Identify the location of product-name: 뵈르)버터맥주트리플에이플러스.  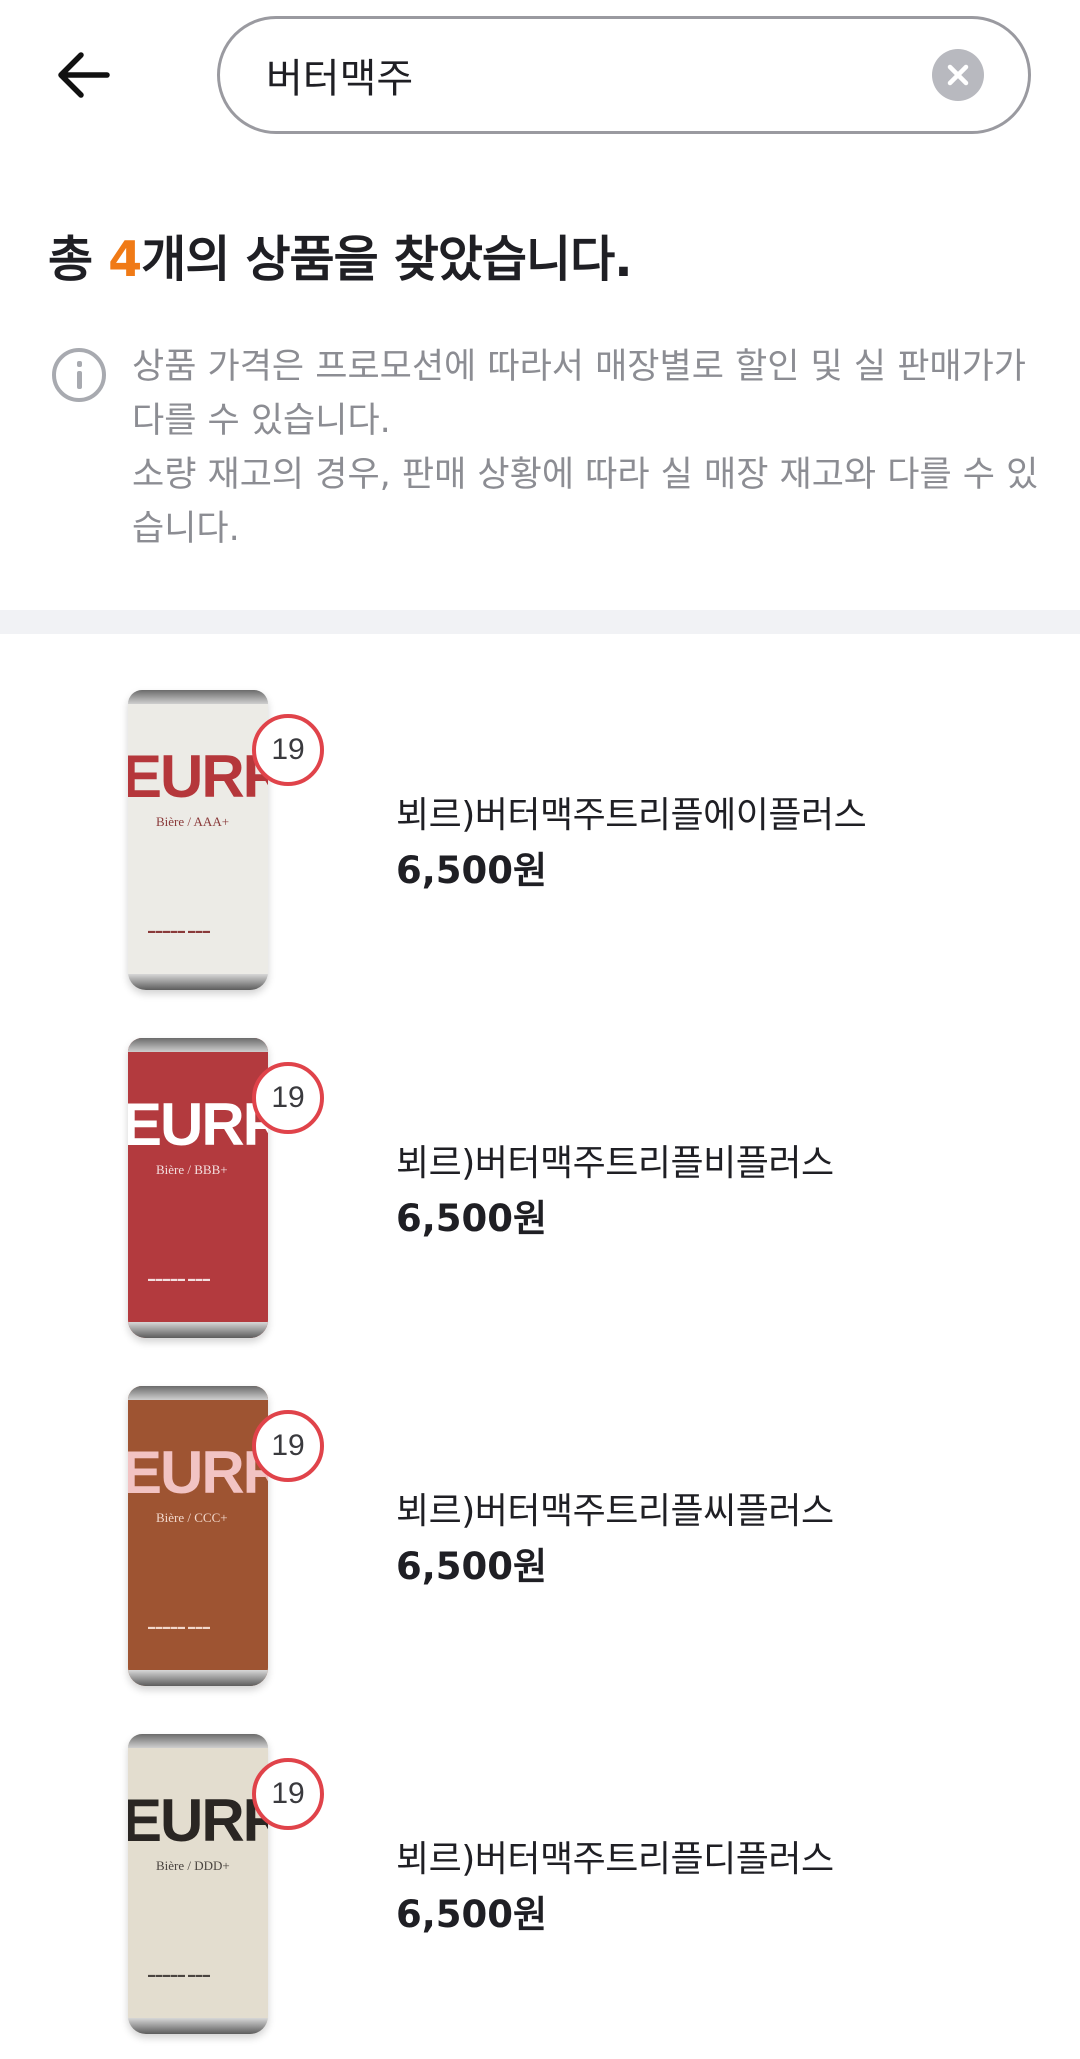
(631, 812).